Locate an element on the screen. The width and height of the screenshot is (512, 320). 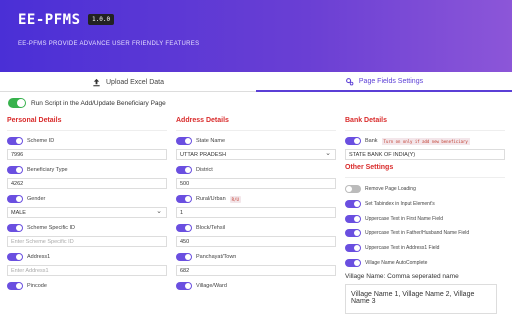
other-item-label: Uppercase Text in First Name Field is located at coordinates (404, 218).